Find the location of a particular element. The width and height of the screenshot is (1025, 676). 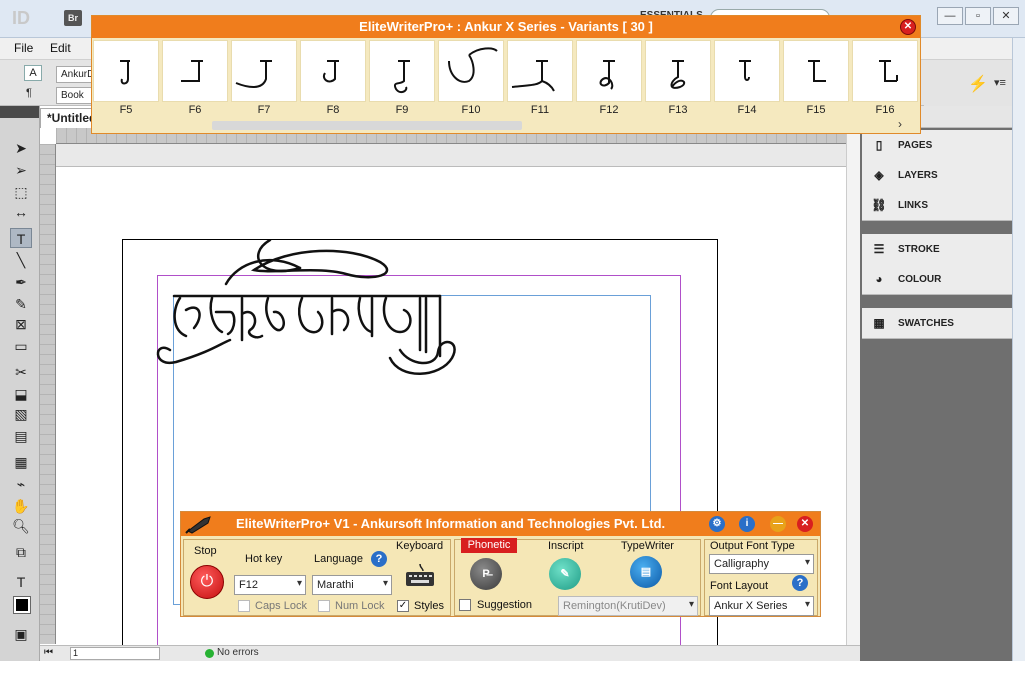

font-family-field: AnkurD is located at coordinates (76, 74).